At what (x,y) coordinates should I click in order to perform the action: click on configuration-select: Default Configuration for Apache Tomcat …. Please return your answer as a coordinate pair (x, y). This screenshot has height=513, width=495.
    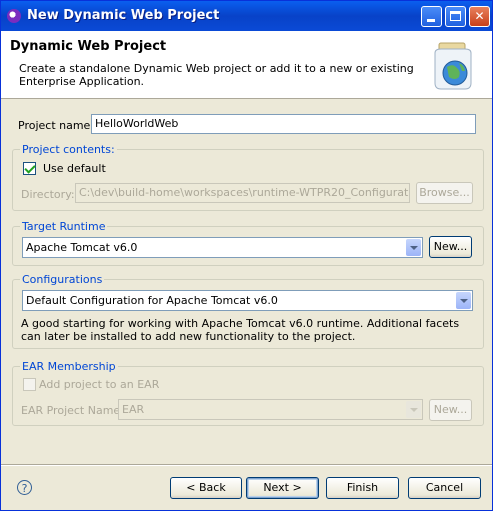
    Looking at the image, I should click on (247, 300).